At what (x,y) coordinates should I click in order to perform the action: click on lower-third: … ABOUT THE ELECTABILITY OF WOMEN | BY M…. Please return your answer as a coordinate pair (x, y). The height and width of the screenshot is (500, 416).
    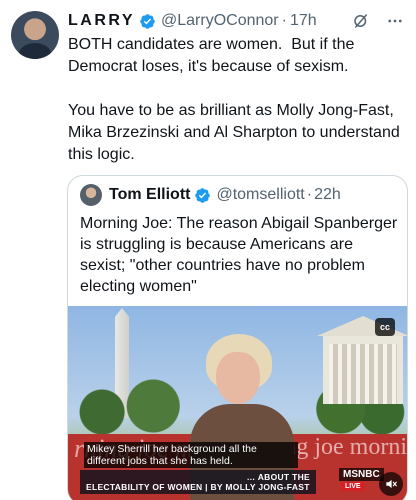
    Looking at the image, I should click on (198, 482).